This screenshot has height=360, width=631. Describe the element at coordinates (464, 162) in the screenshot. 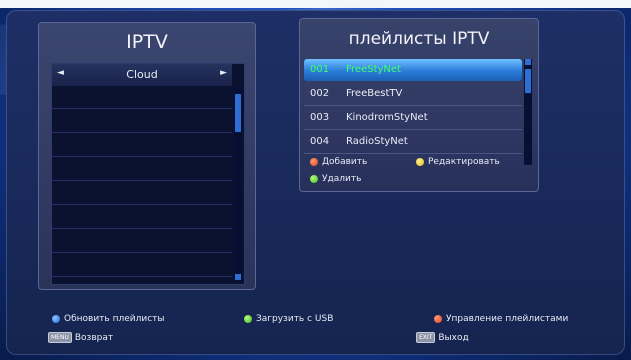

I see `edit-label: Редактировать` at that location.